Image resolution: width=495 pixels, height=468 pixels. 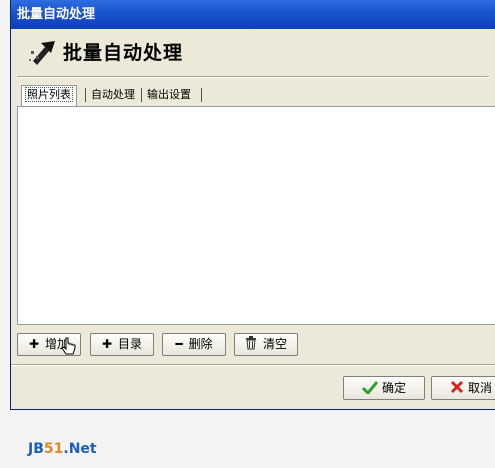 What do you see at coordinates (250, 343) in the screenshot?
I see `trash-icon` at bounding box center [250, 343].